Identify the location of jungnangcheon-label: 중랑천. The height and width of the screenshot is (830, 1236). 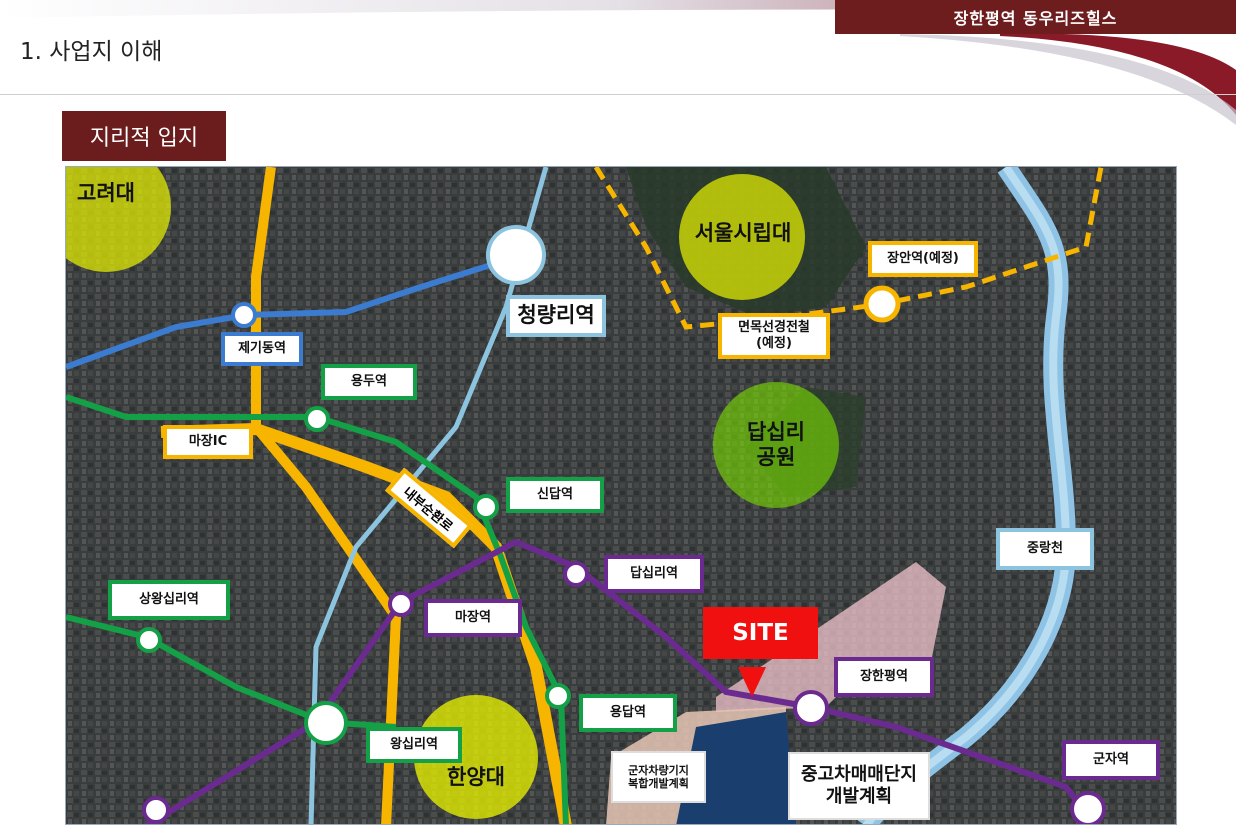
(1045, 549).